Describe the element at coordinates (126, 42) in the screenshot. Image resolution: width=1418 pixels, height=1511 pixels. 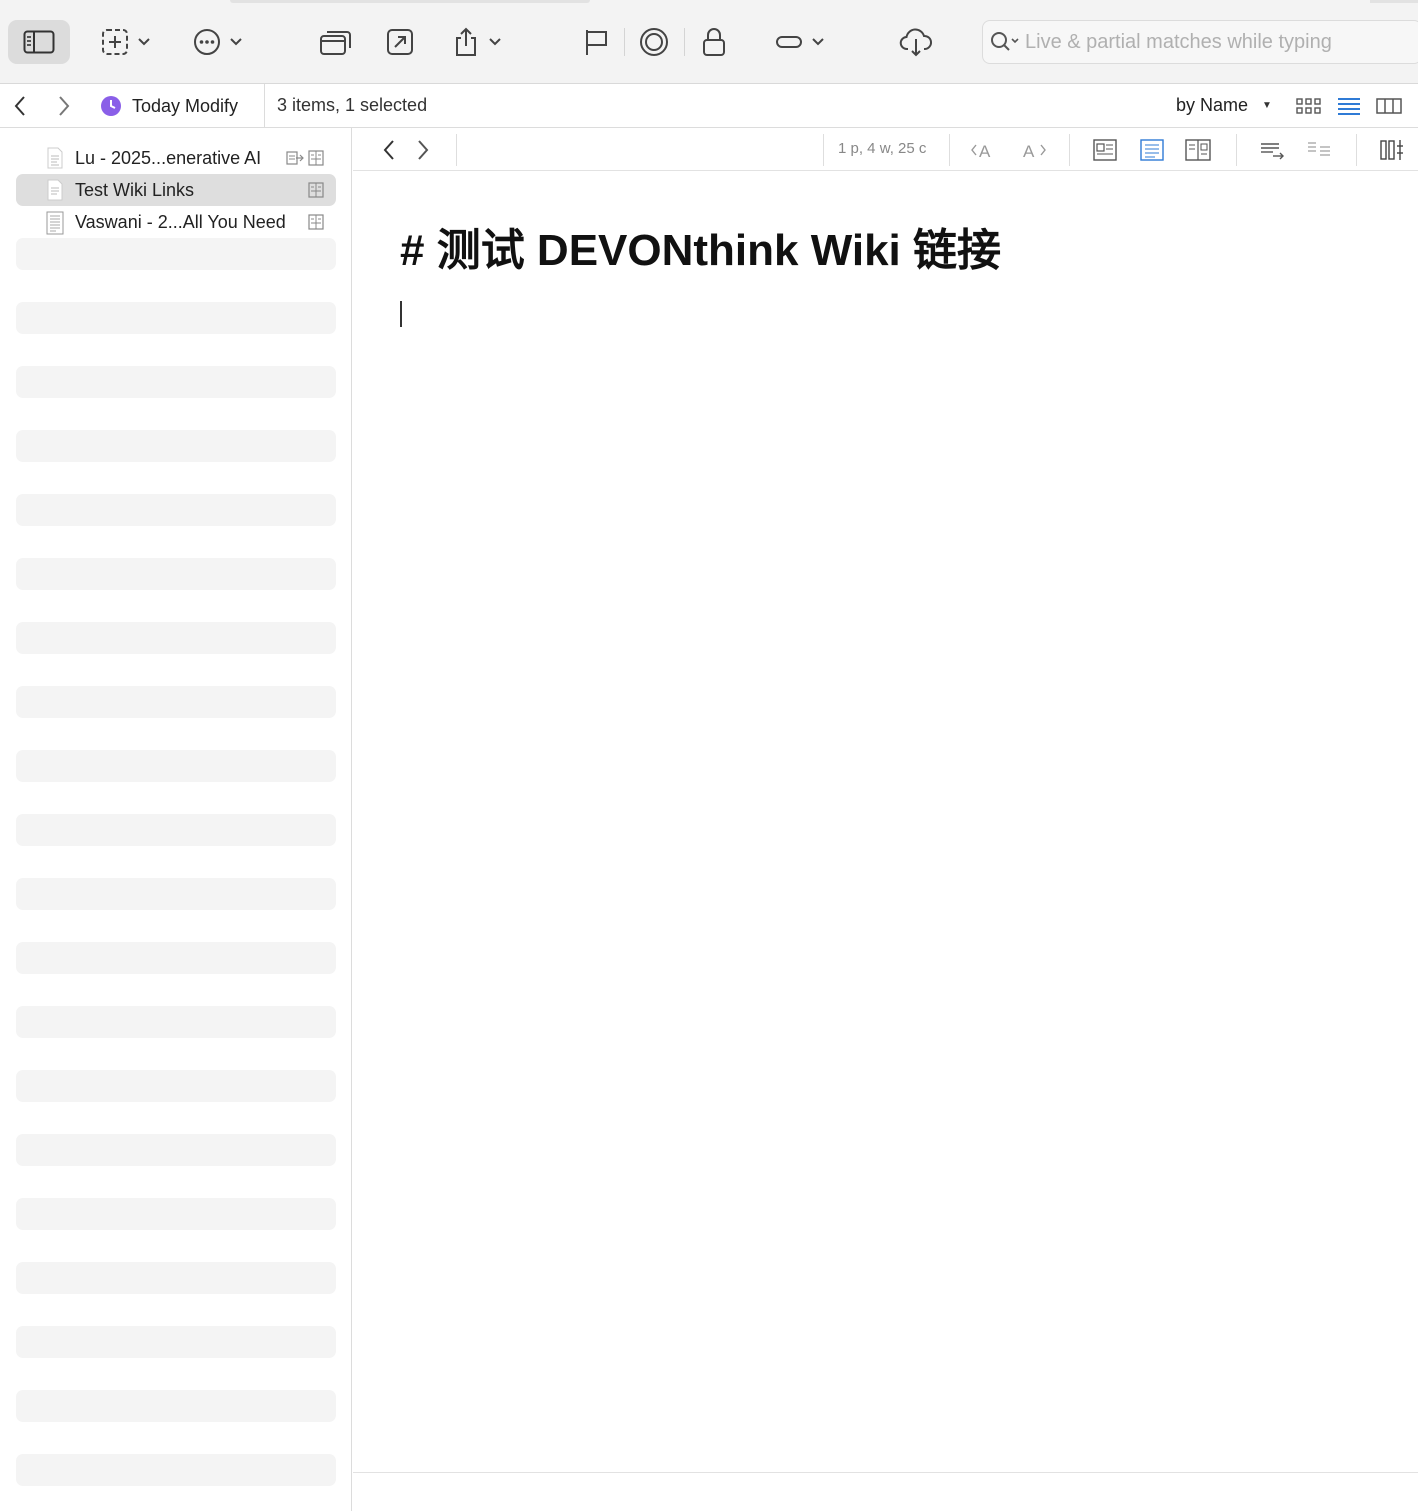
I see `new-item-button` at that location.